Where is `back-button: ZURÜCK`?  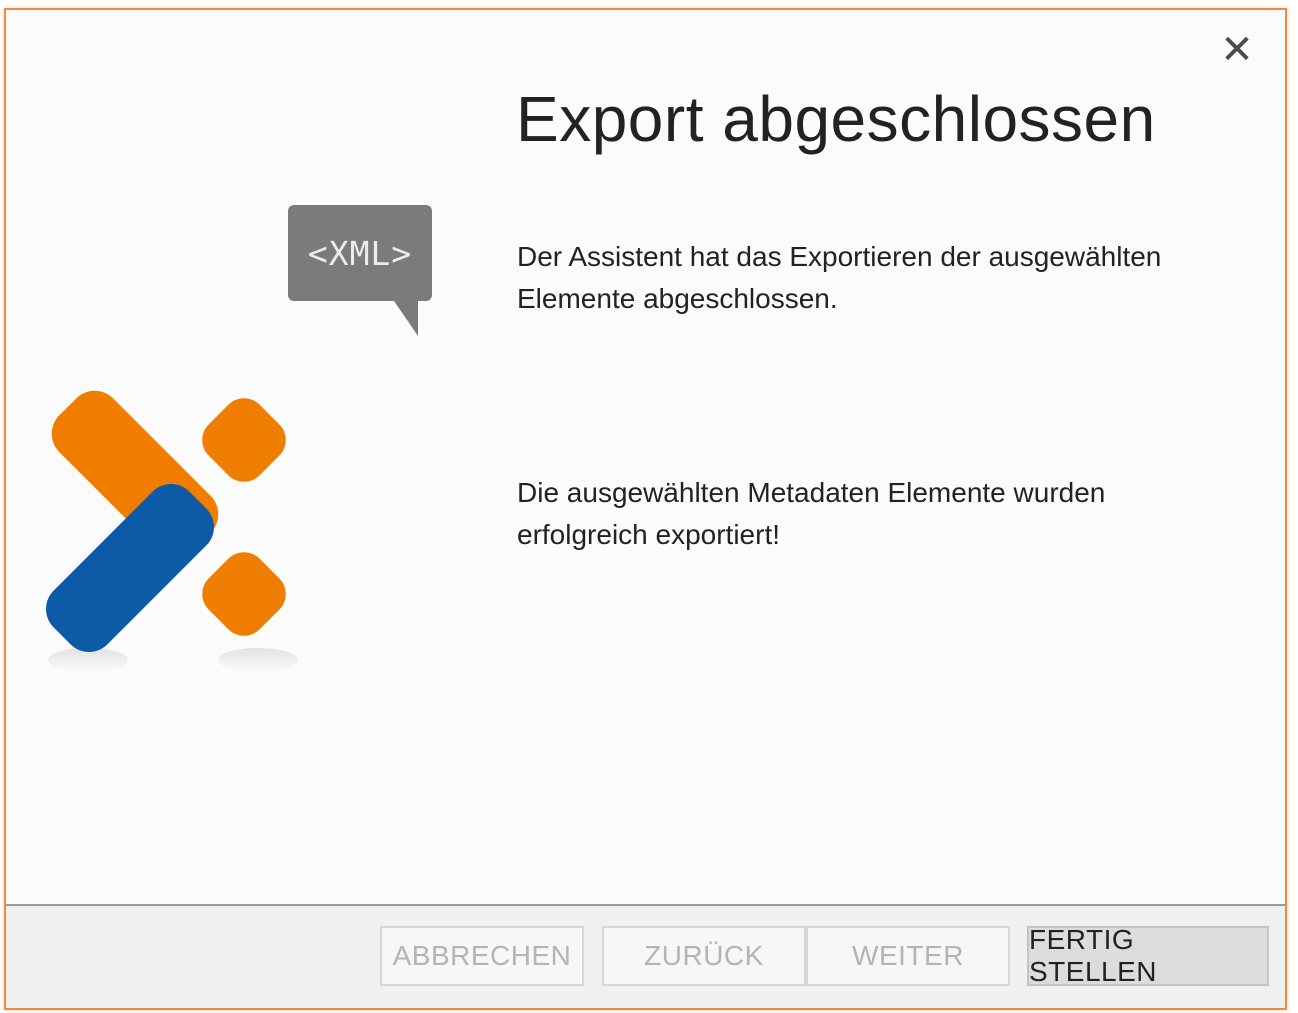 back-button: ZURÜCK is located at coordinates (704, 956).